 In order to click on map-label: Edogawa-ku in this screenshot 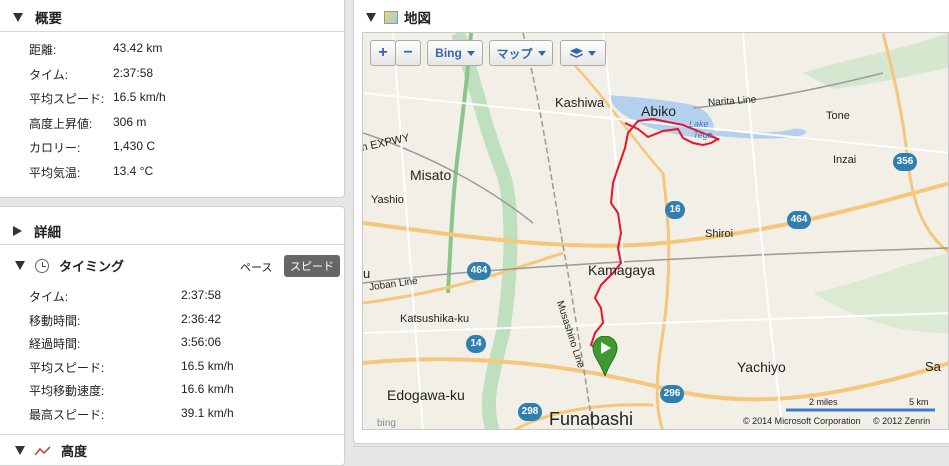, I will do `click(426, 395)`.